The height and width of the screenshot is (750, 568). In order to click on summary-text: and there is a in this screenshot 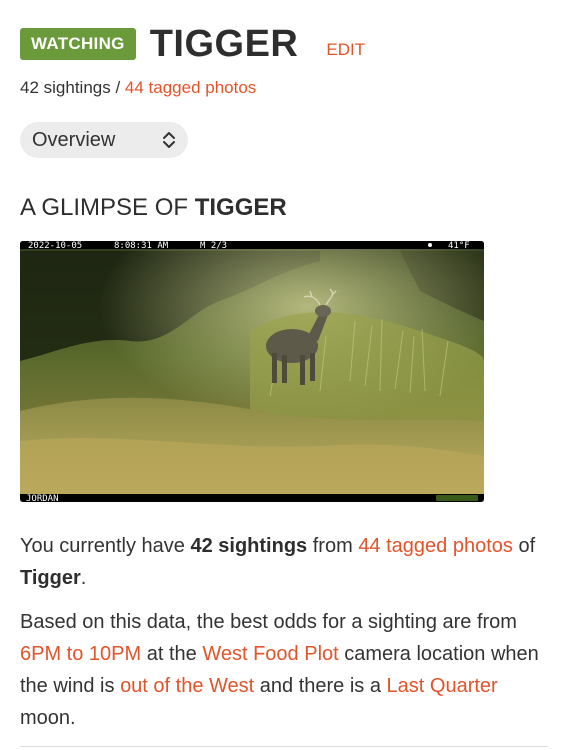, I will do `click(320, 686)`.